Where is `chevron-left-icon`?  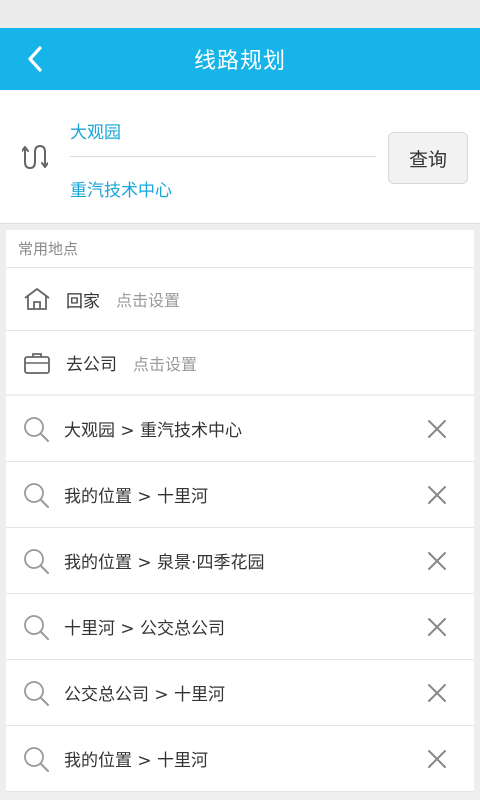 chevron-left-icon is located at coordinates (35, 59).